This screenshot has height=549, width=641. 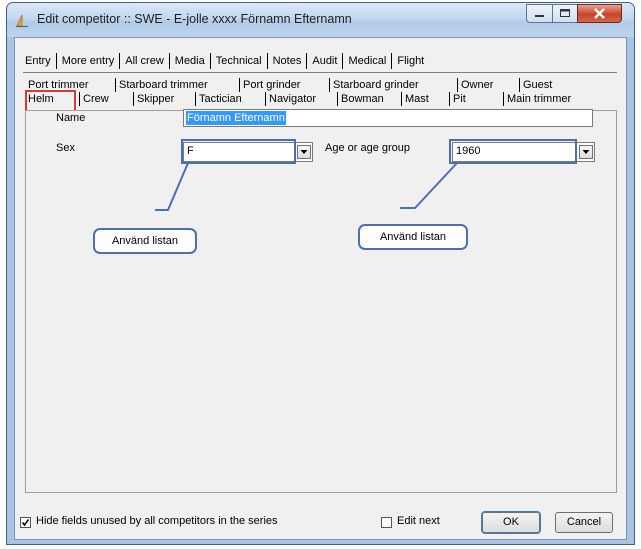 I want to click on hide-fields-checkbox, so click(x=25, y=522).